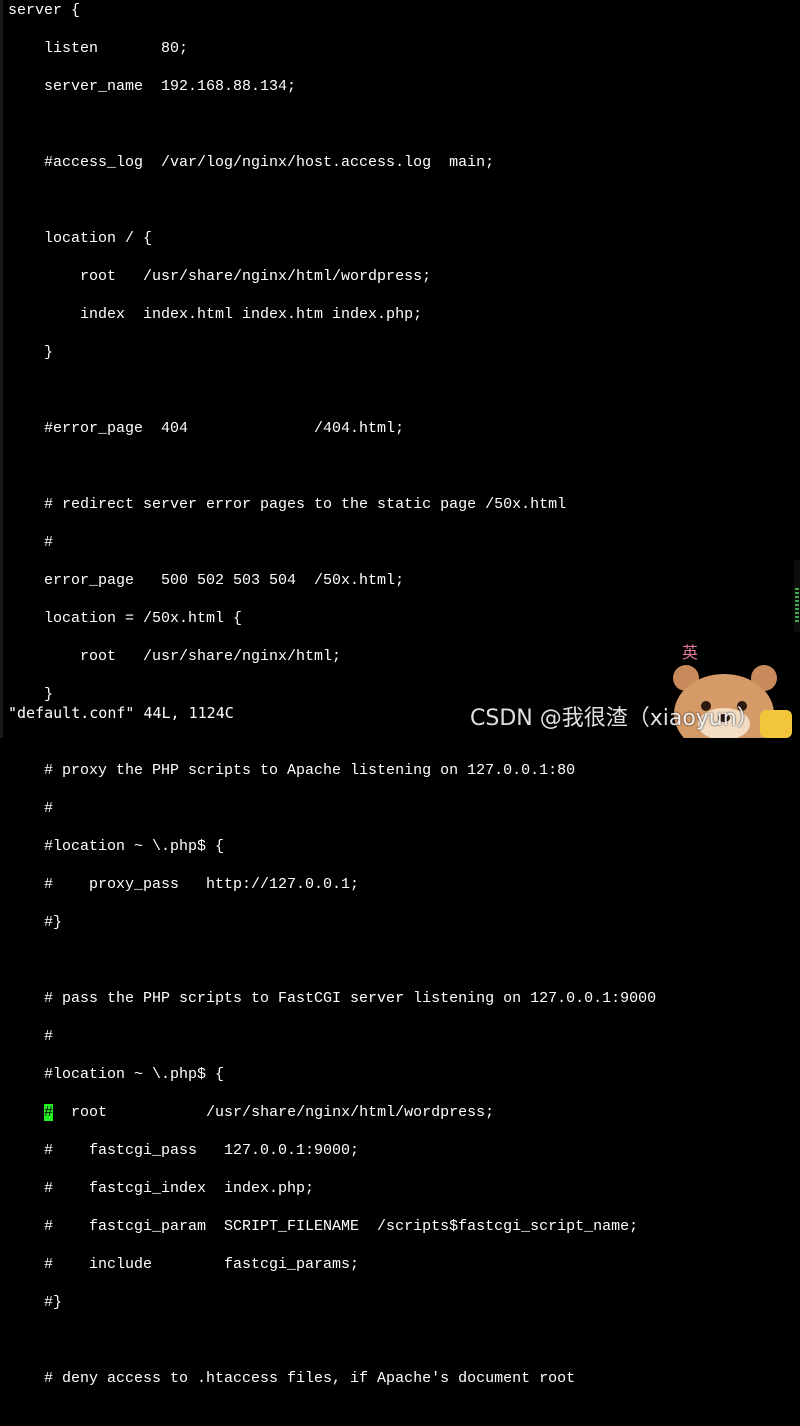 Image resolution: width=800 pixels, height=1426 pixels. I want to click on code-line: # fastcgi_index index.php;, so click(161, 1188).